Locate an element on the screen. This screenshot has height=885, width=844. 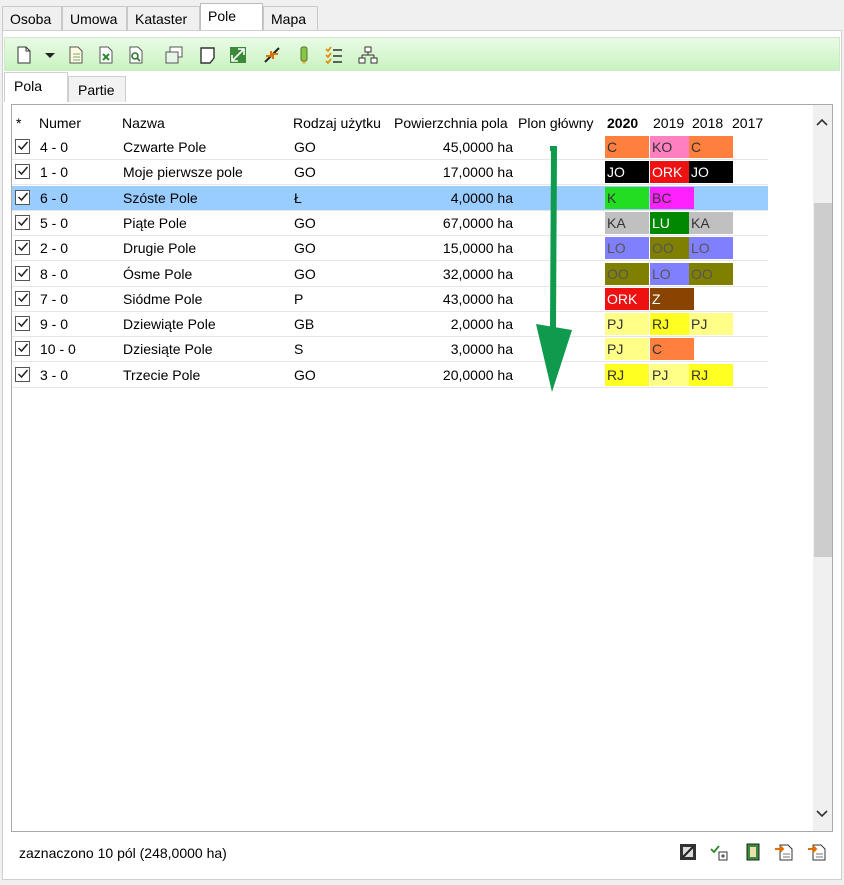
scroll-down-icon is located at coordinates (822, 814).